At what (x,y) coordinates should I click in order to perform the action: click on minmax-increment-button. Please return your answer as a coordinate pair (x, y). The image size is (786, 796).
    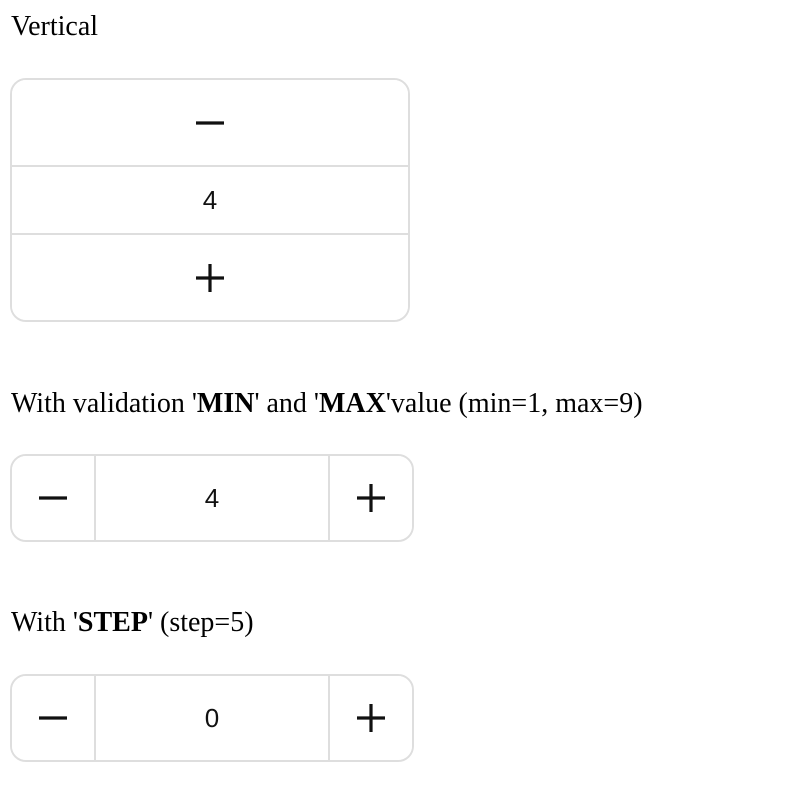
    Looking at the image, I should click on (371, 498).